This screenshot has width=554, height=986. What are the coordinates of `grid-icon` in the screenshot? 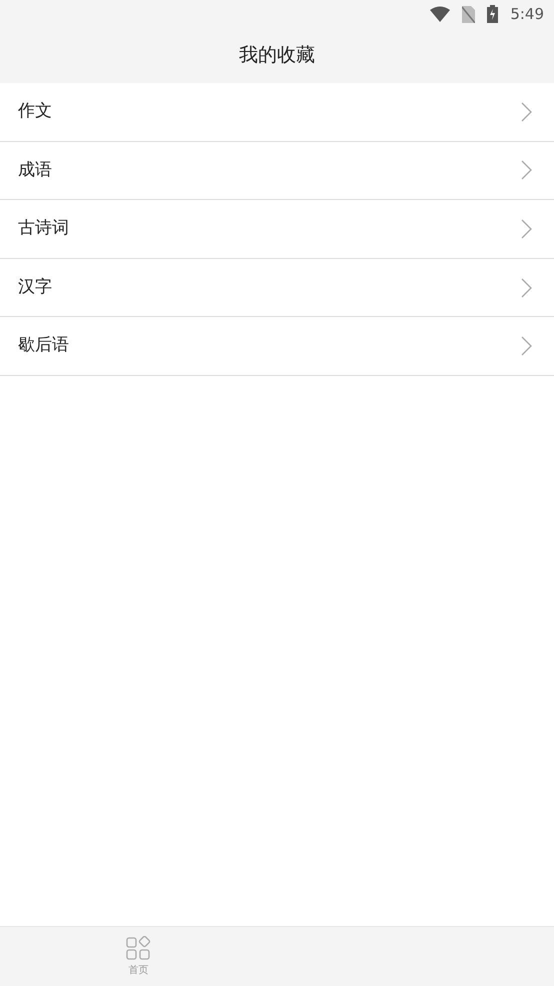 It's located at (138, 948).